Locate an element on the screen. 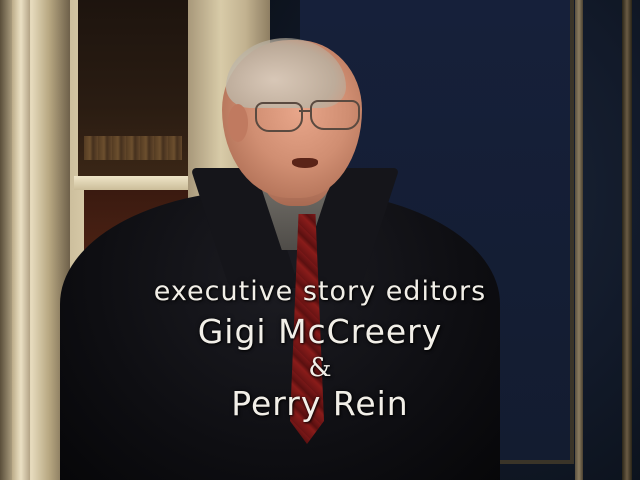 Image resolution: width=640 pixels, height=480 pixels. credit-name-1: Gigi McCreery is located at coordinates (320, 331).